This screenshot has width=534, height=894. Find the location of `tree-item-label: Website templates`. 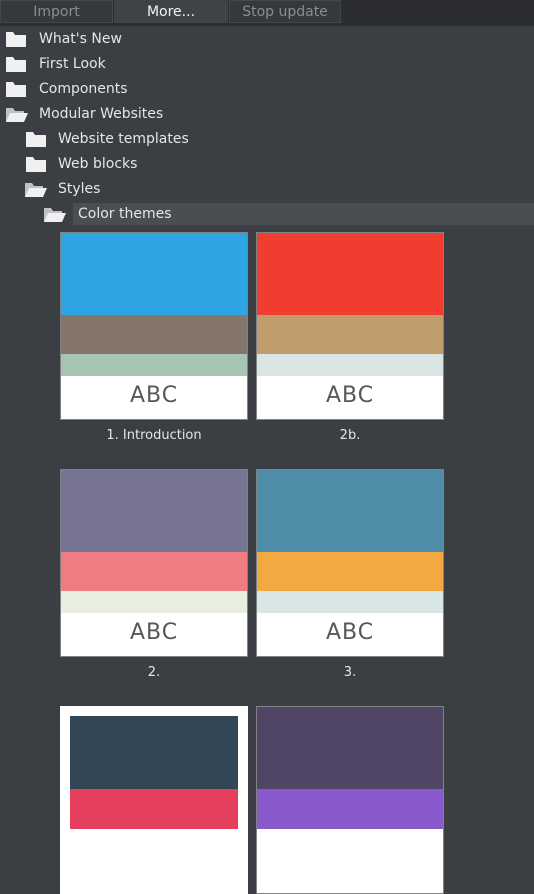

tree-item-label: Website templates is located at coordinates (123, 139).